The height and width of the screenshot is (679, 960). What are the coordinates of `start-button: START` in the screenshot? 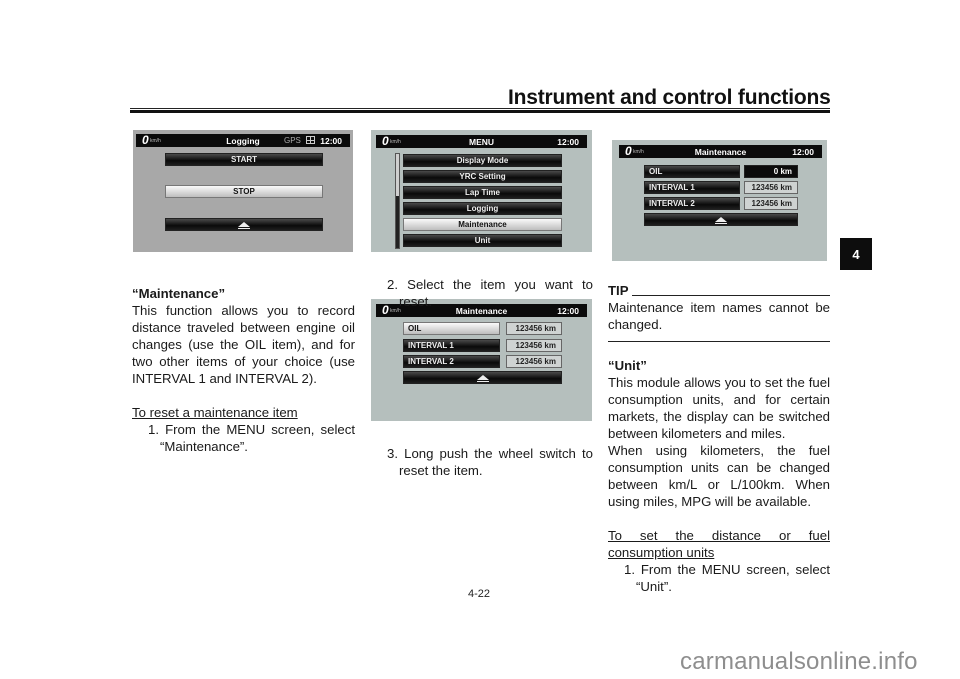 It's located at (244, 159).